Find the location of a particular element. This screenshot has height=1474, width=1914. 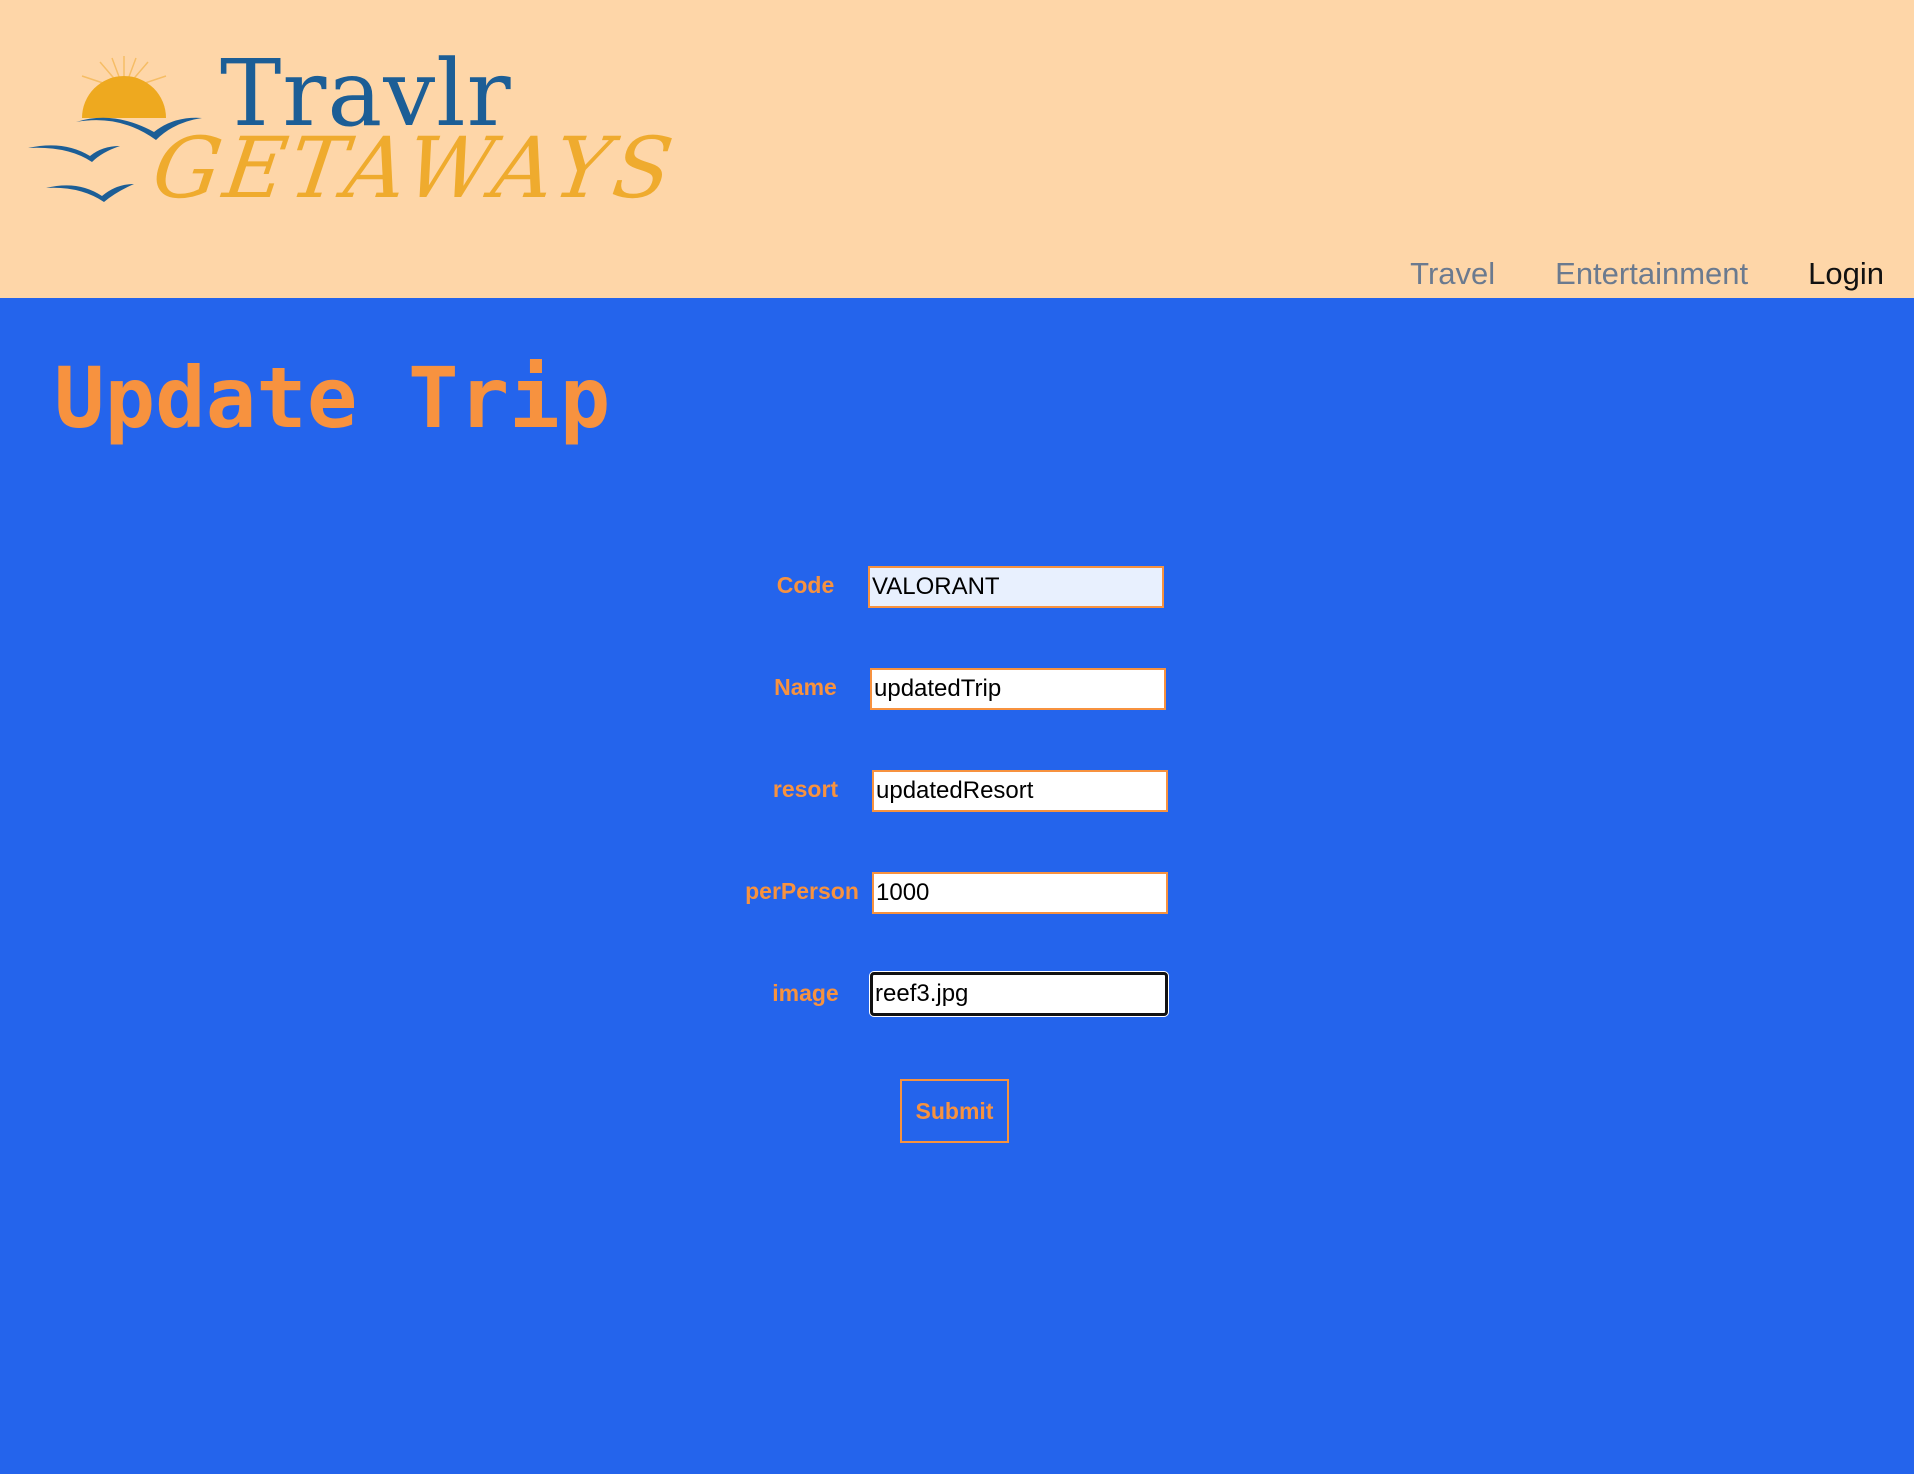

code-input is located at coordinates (1016, 587).